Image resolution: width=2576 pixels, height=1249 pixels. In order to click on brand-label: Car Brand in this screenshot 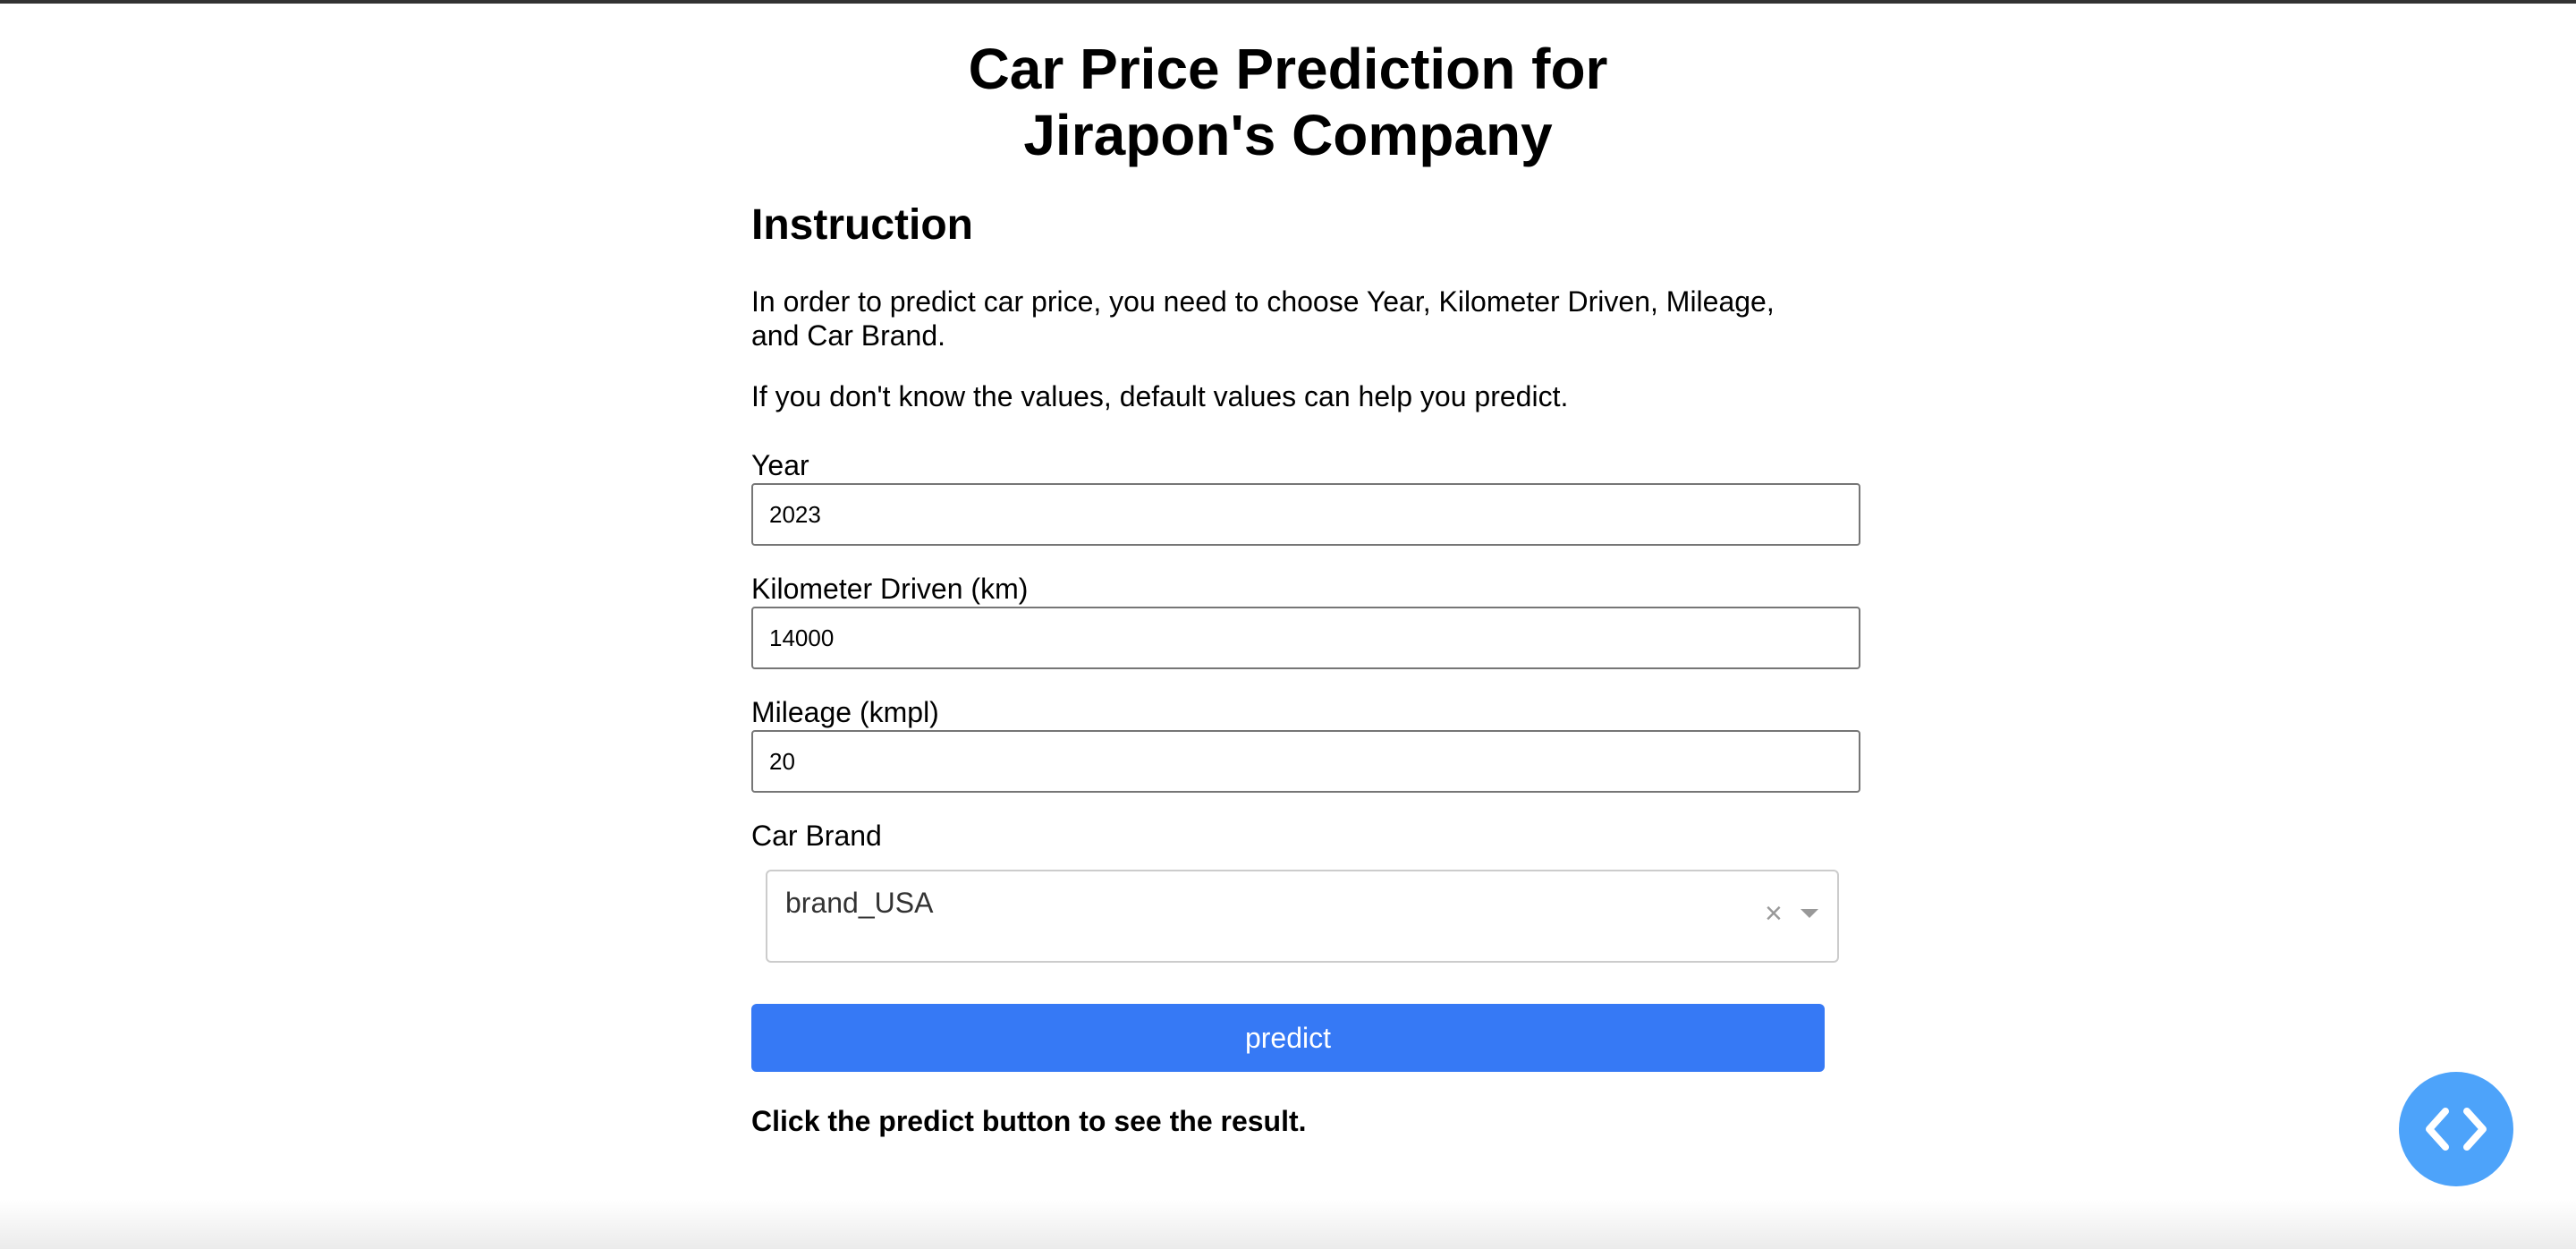, I will do `click(816, 836)`.